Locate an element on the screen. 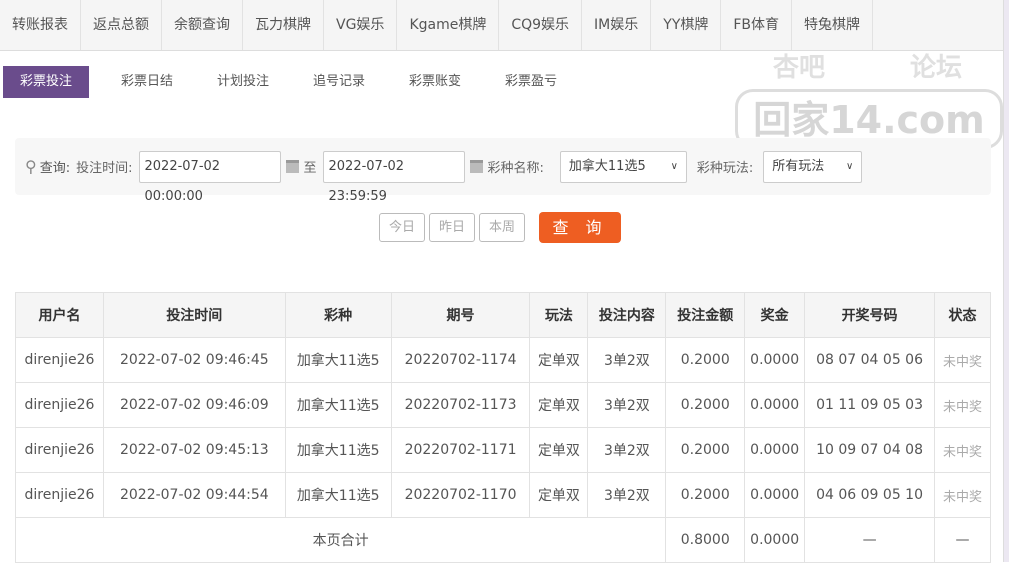 This screenshot has width=1009, height=563. table-cell: 20220702-1173 is located at coordinates (460, 405).